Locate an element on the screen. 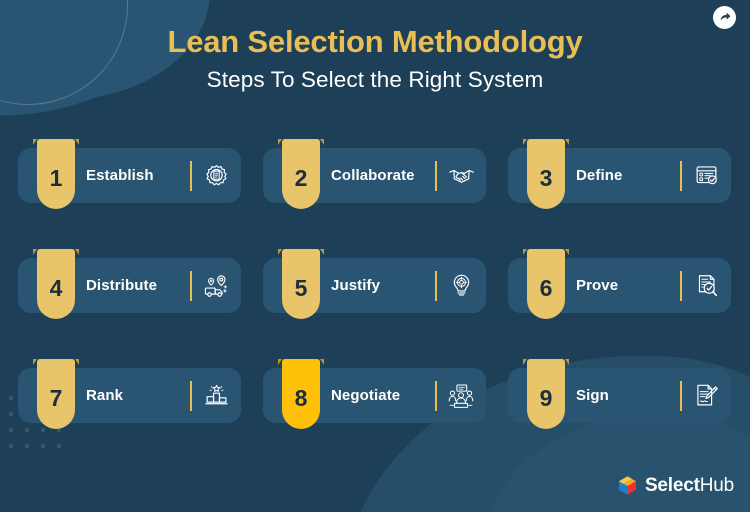 Image resolution: width=750 pixels, height=512 pixels. step-number: 9 is located at coordinates (546, 398).